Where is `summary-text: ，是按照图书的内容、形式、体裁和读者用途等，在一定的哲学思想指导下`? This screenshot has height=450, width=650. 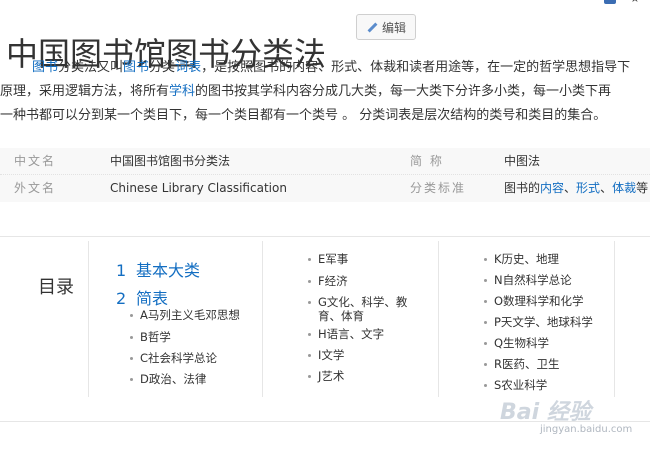 summary-text: ，是按照图书的内容、形式、体裁和读者用途等，在一定的哲学思想指导下 is located at coordinates (416, 67).